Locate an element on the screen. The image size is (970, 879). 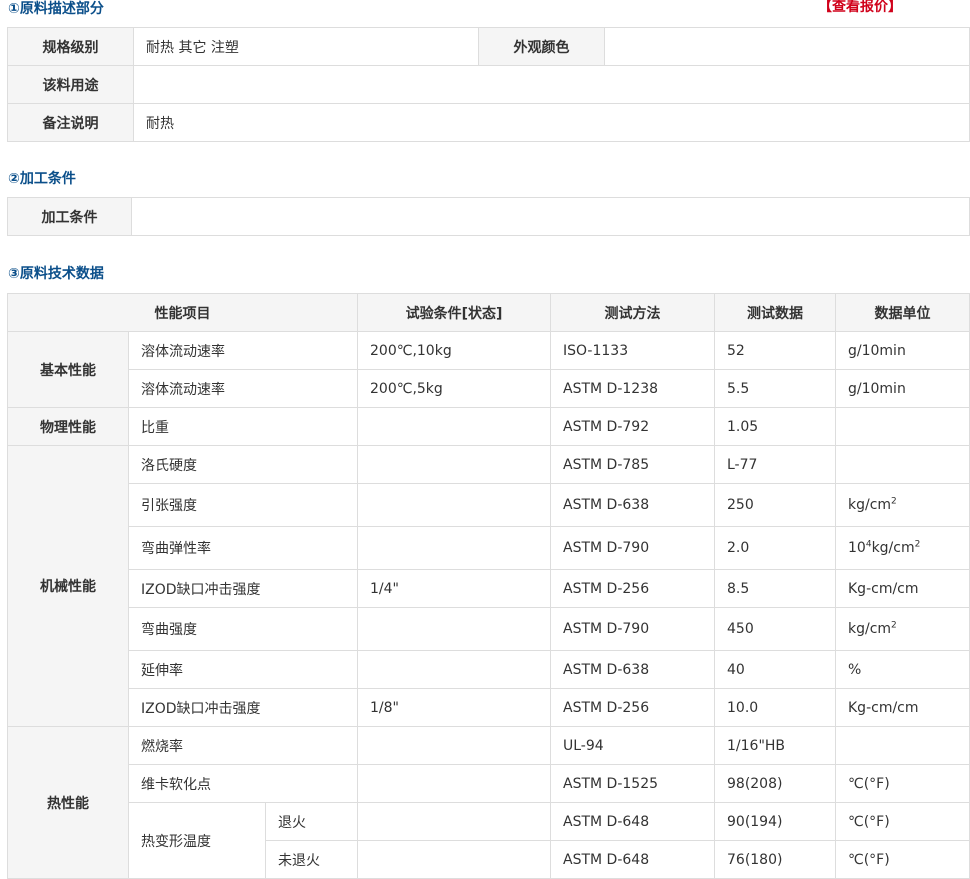
table-row: 延伸率 ASTM D-638 40 % is located at coordinates (489, 669).